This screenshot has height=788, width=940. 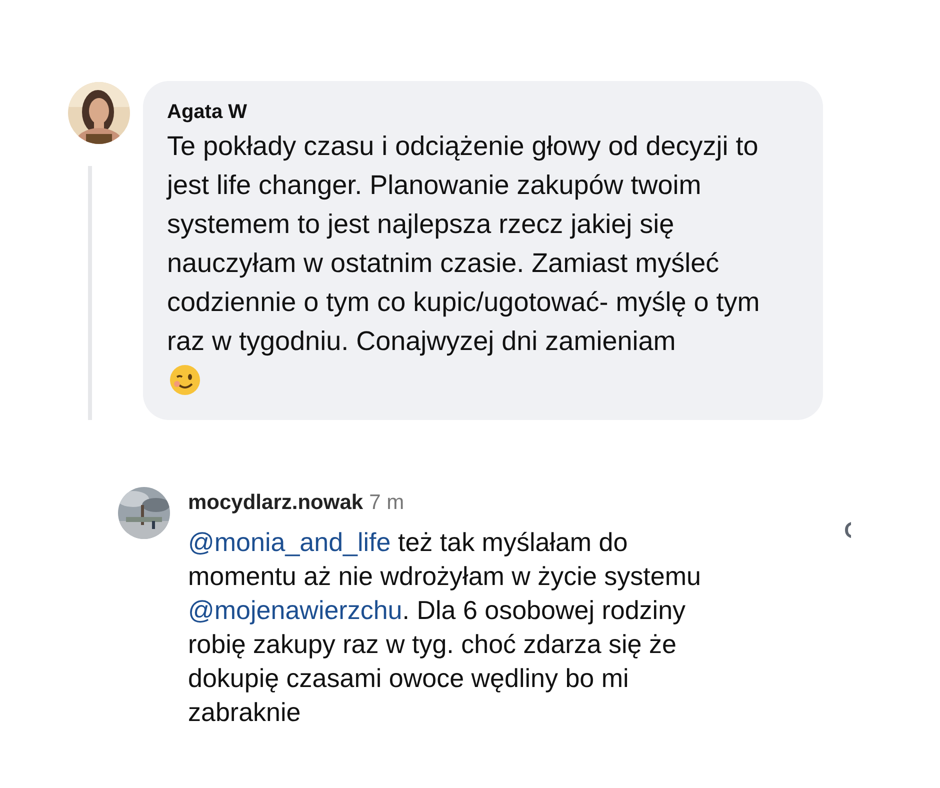 What do you see at coordinates (445, 627) in the screenshot?
I see `comment-text: @monia_and_life też tak myślałam do momentu aż nie wdrożyłam w życie systemu @mojenawierzchu. Dla 6 osobowej rodziny robię zakupy raz w tyg. choć zdarza się że dokupię czasami owoce wędliny bo mi zabraknie` at bounding box center [445, 627].